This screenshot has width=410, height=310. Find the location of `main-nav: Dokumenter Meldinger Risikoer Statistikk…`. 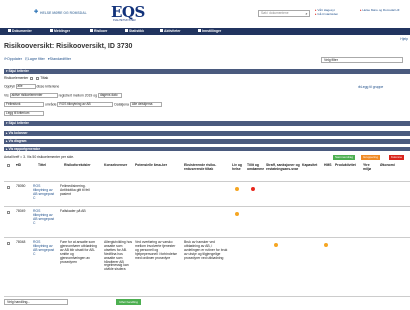

main-nav: Dokumenter Meldinger Risikoer Statistikk… is located at coordinates (205, 31).